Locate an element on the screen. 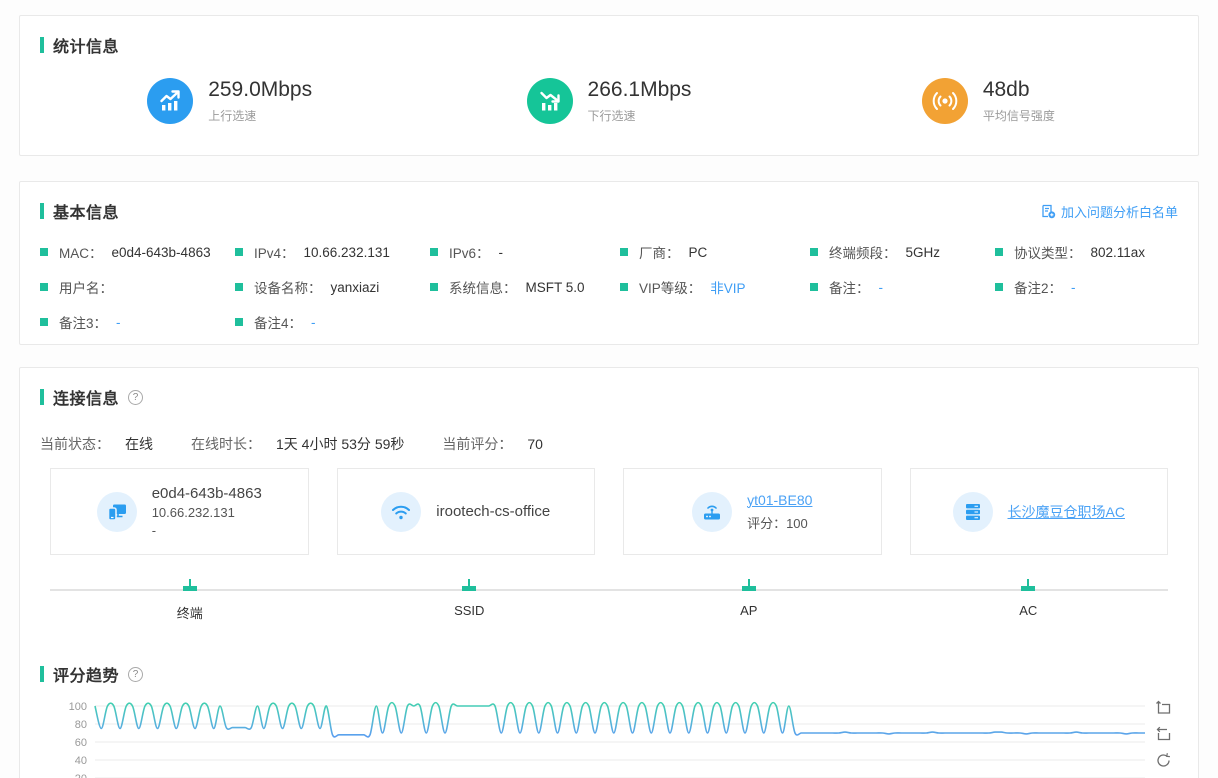 This screenshot has width=1218, height=778. downlink-trend-icon is located at coordinates (549, 101).